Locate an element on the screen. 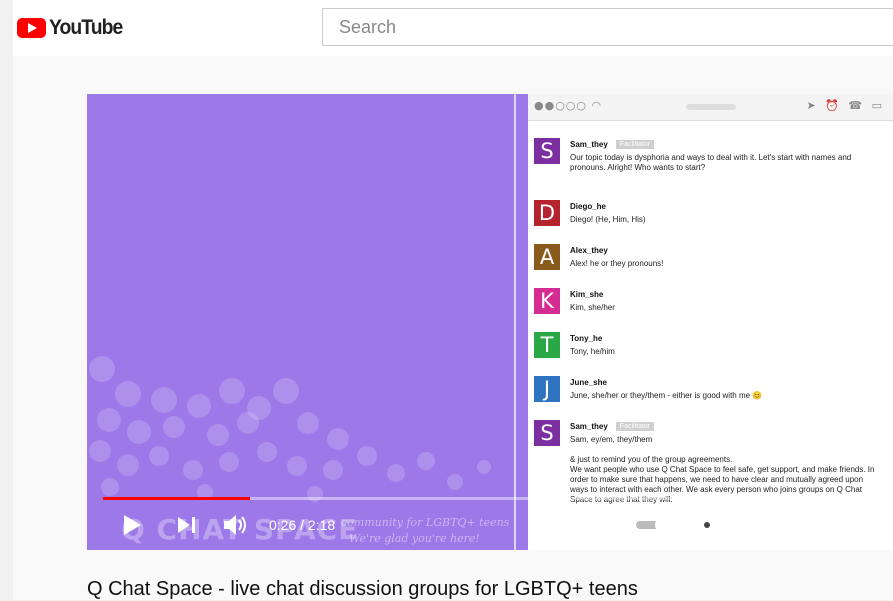 This screenshot has width=893, height=601. progress-played is located at coordinates (177, 498).